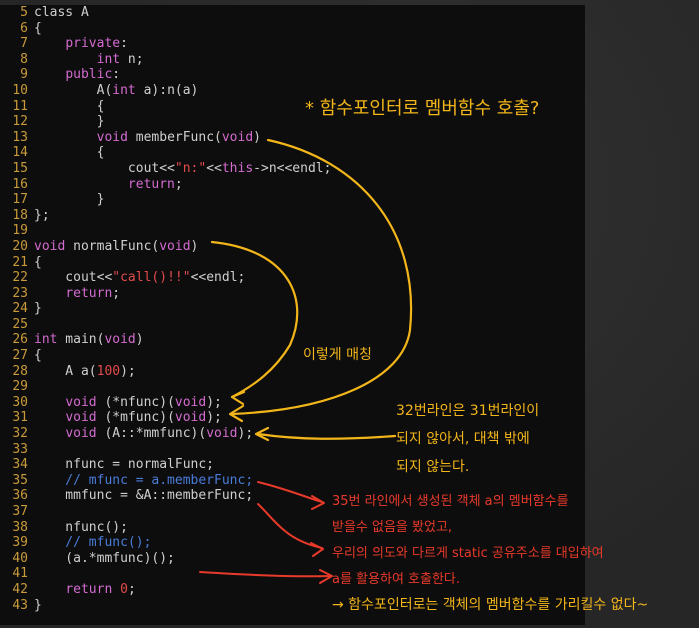 The image size is (699, 628). Describe the element at coordinates (321, 277) in the screenshot. I see `yellow-arrow-memberfunc` at that location.